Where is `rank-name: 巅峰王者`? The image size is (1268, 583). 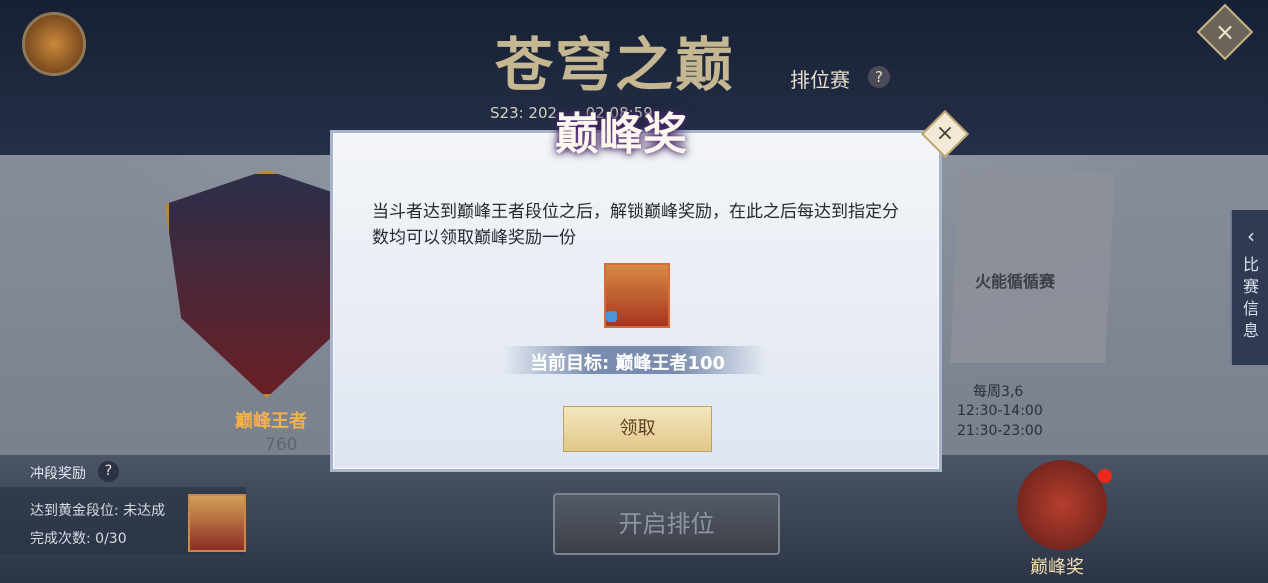 rank-name: 巅峰王者 is located at coordinates (271, 421).